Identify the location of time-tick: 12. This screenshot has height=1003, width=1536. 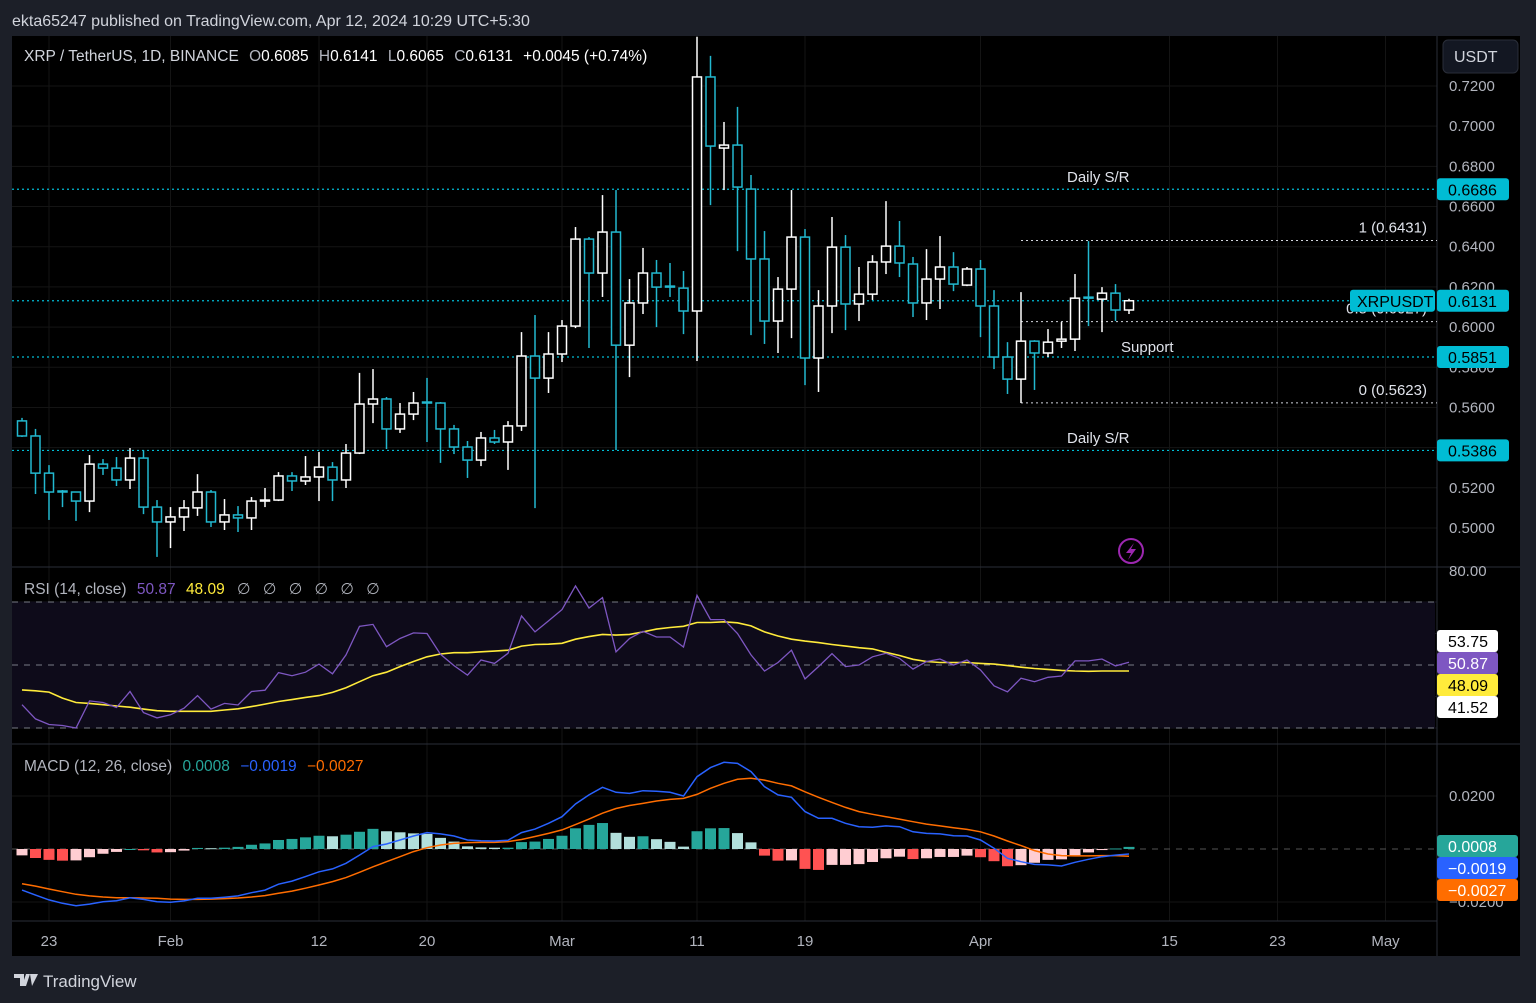
(319, 941).